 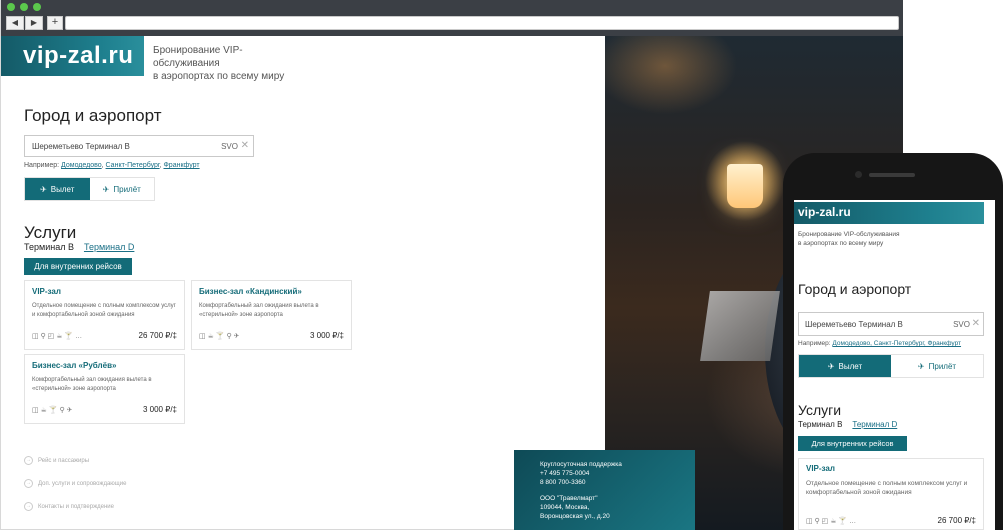 I want to click on new-tab-button: +, so click(x=55, y=23).